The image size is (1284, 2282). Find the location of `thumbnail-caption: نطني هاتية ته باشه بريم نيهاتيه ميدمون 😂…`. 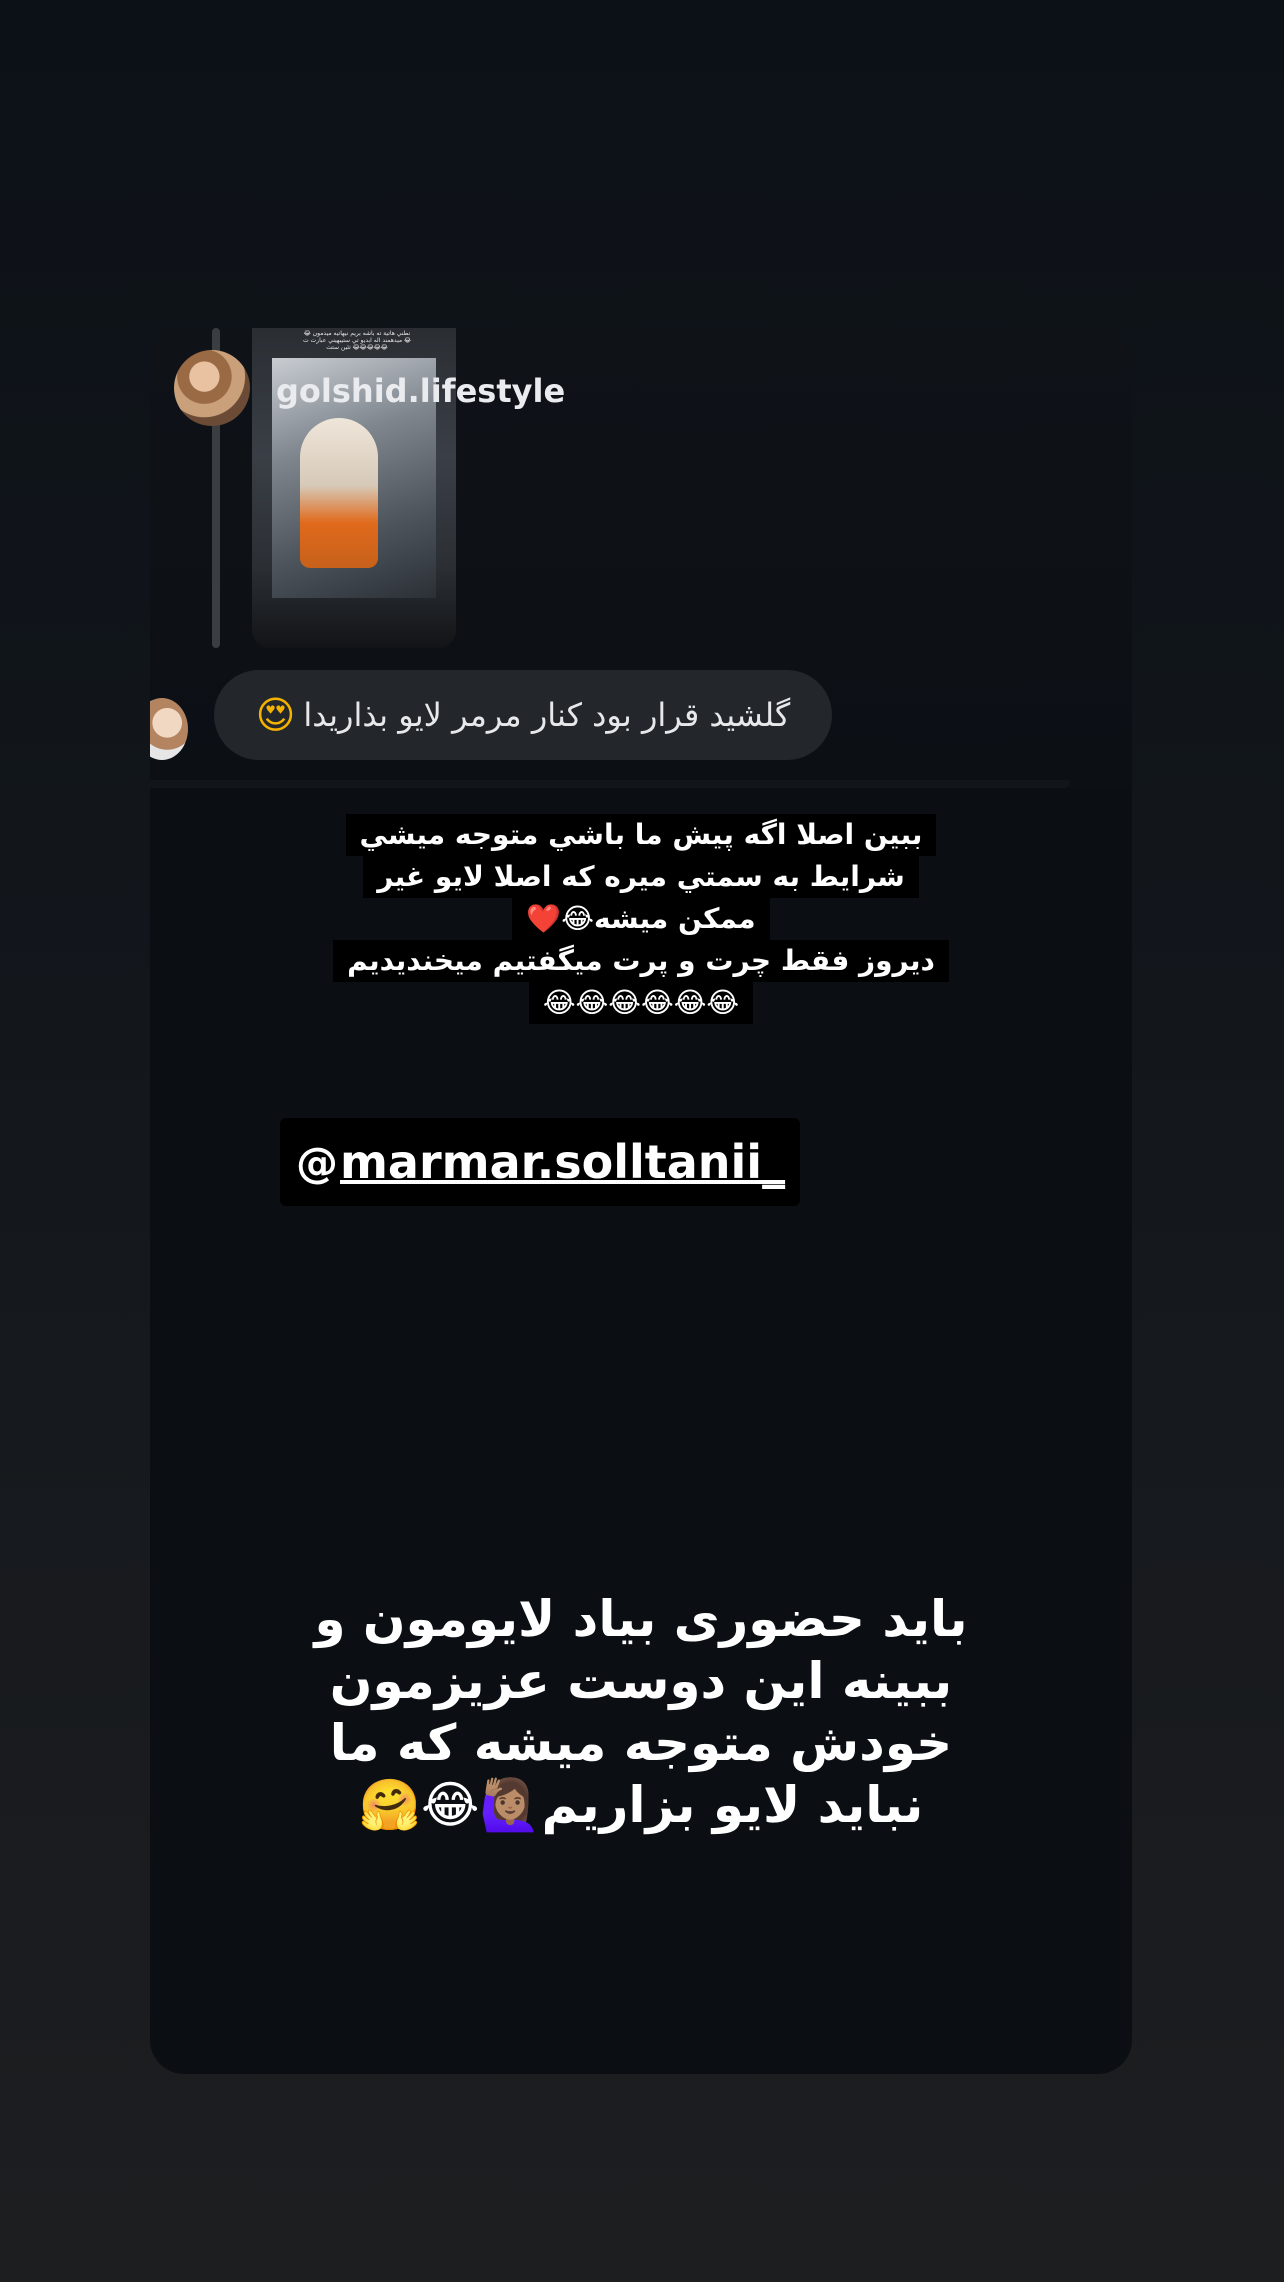

thumbnail-caption: نطني هاتية ته باشه بريم نيهاتيه ميدمون 😂… is located at coordinates (357, 340).